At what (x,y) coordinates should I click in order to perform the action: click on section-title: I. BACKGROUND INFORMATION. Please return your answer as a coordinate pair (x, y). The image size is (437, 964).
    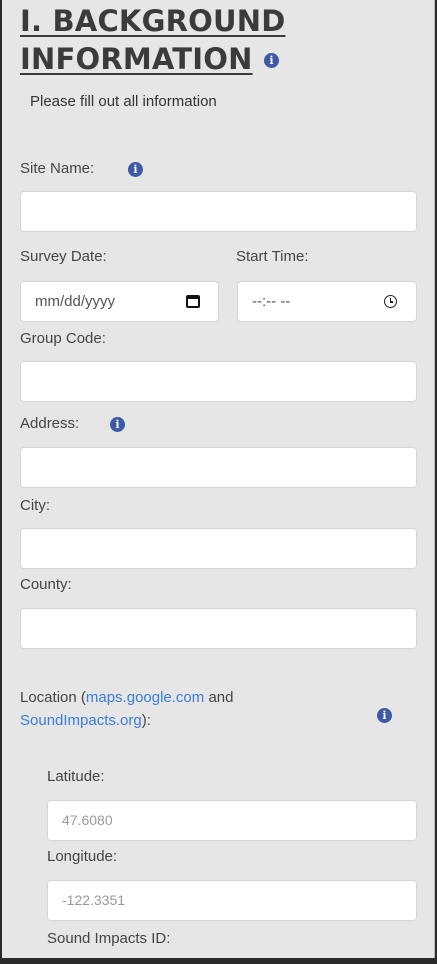
    Looking at the image, I should click on (152, 40).